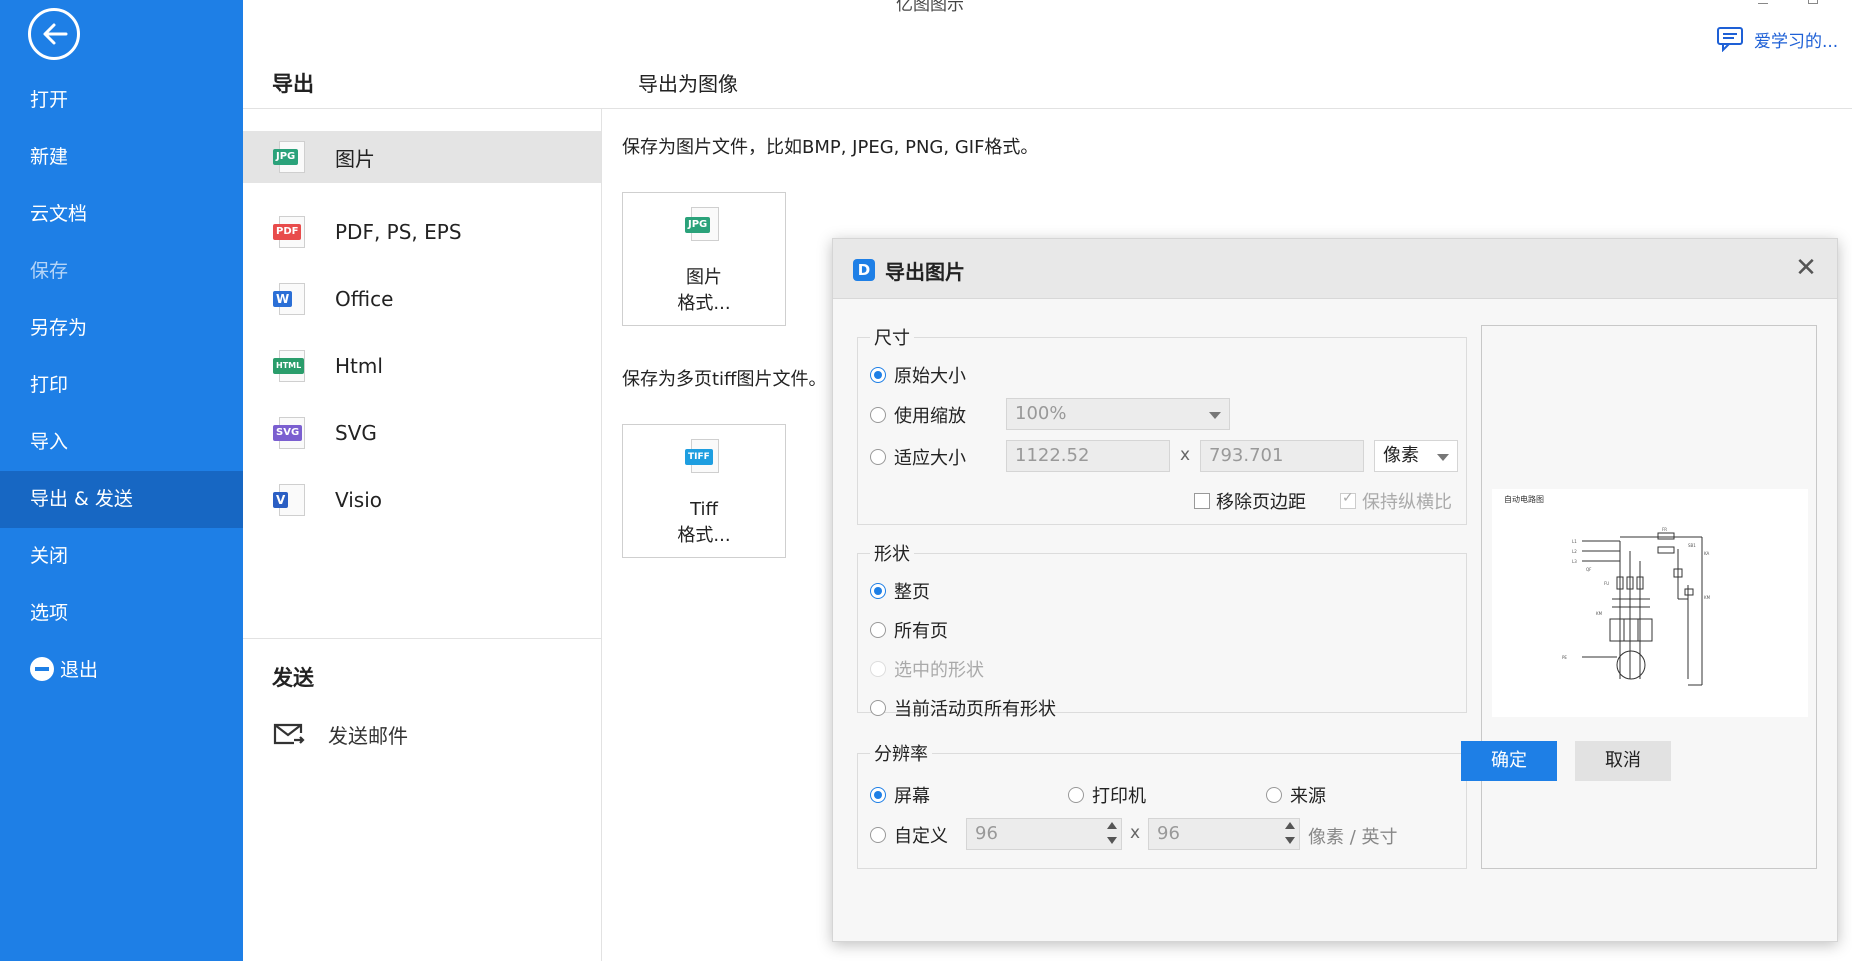 The width and height of the screenshot is (1852, 961). I want to click on backstage-sidebar: 打开 新建 云文档 保存 另存为 打印 导入 导出 & 发送 关闭 选项 退出, so click(121, 480).